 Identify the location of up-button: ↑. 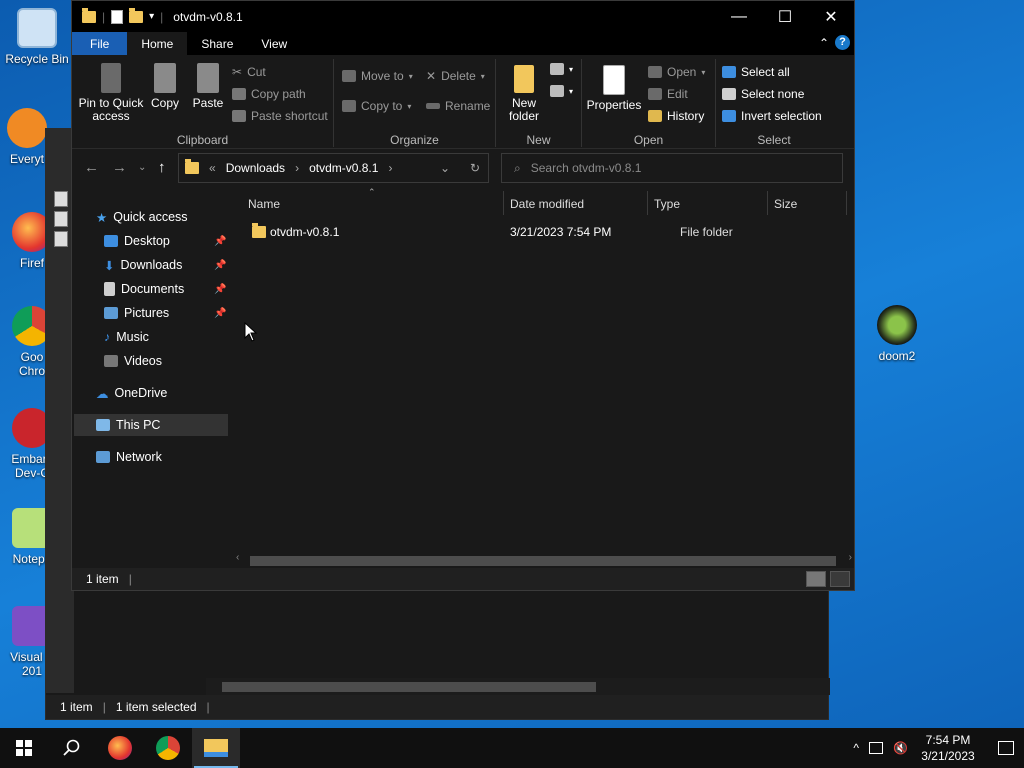
(162, 167).